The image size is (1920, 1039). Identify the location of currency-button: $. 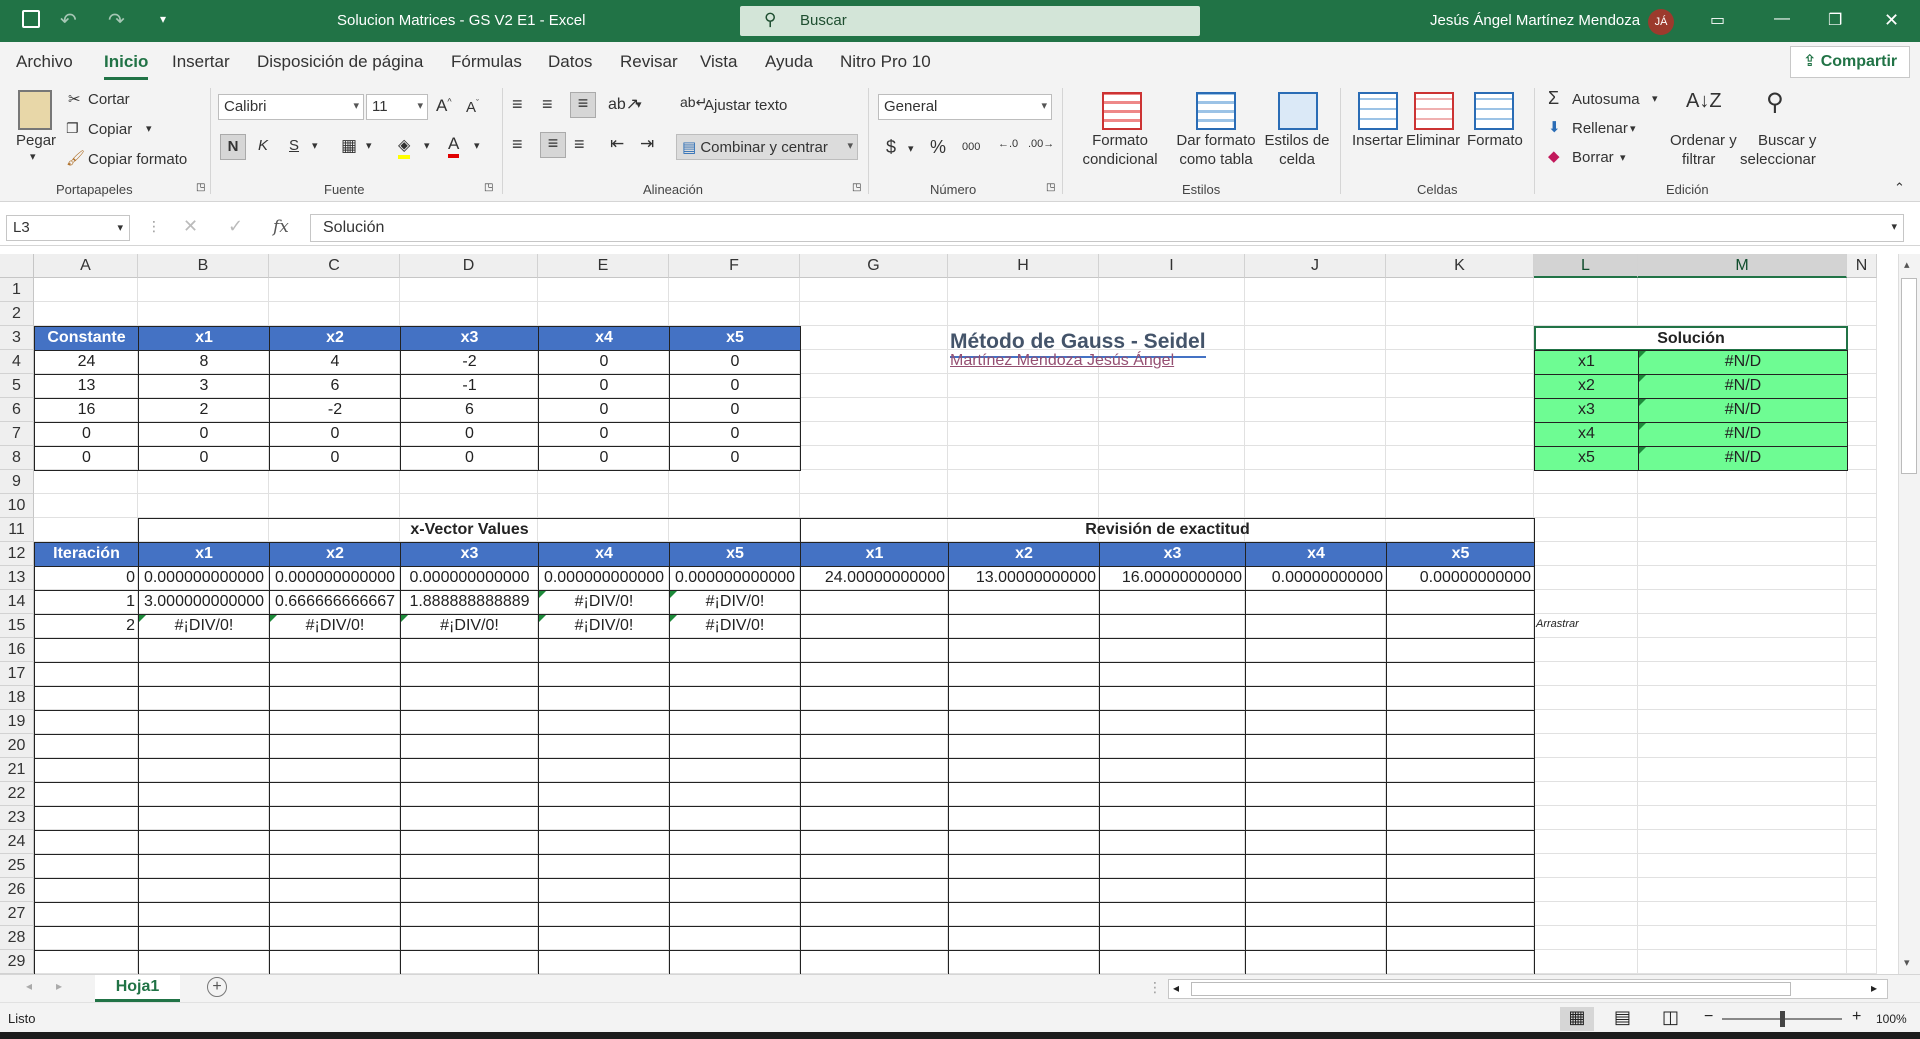
(891, 147).